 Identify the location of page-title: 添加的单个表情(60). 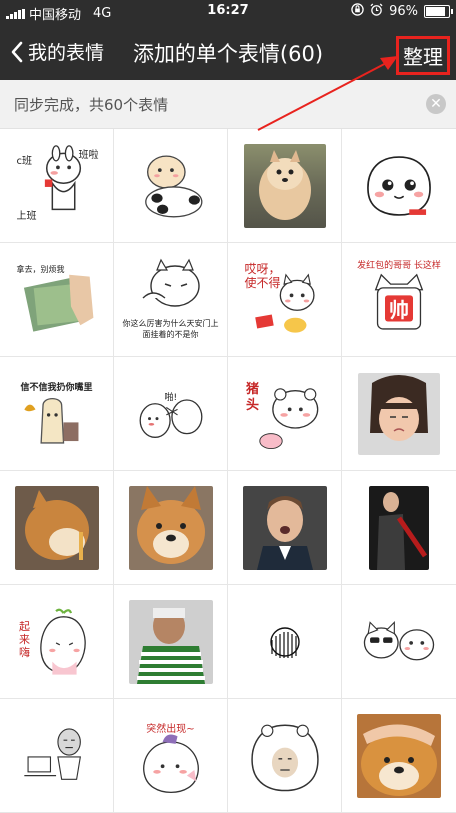
(228, 54).